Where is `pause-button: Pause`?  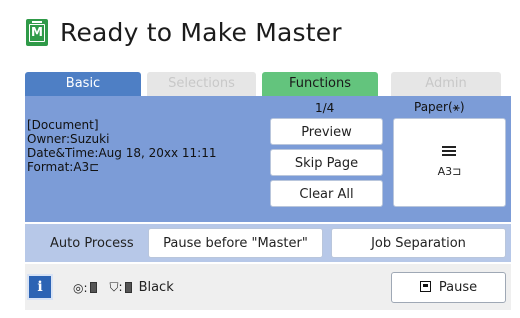 pause-button: Pause is located at coordinates (448, 287).